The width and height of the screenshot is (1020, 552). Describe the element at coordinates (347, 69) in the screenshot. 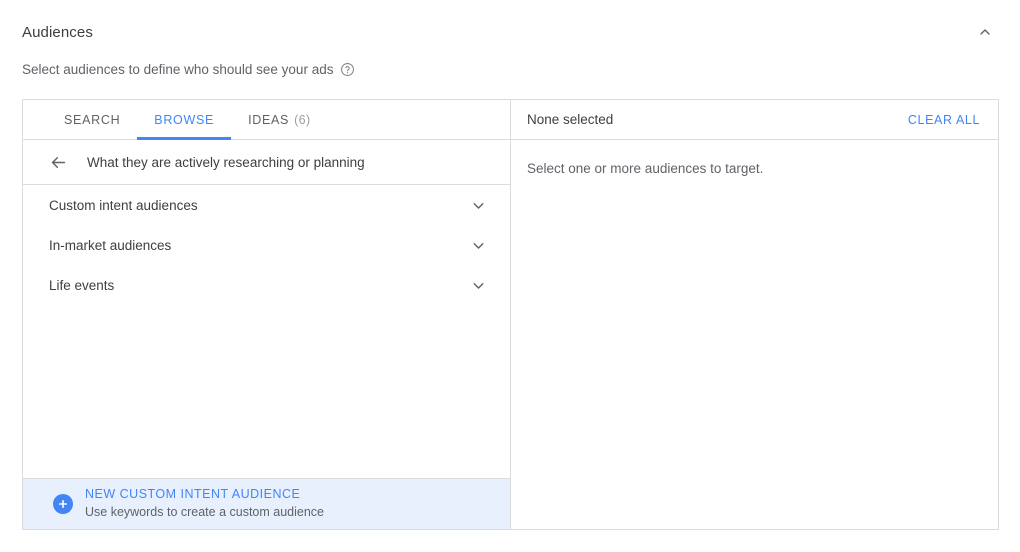

I see `help-circle-icon` at that location.